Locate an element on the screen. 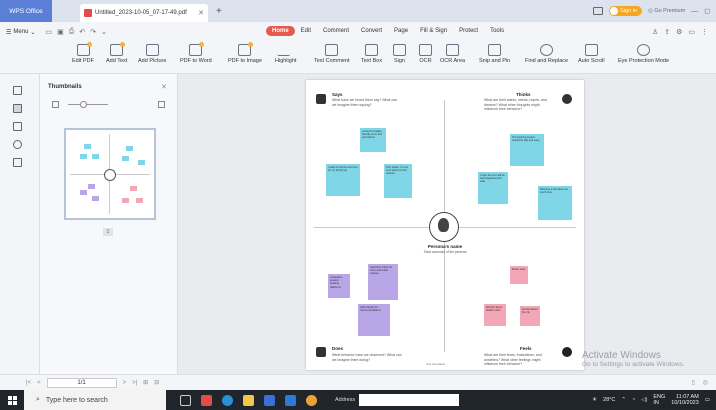  slider-knob is located at coordinates (83, 104).